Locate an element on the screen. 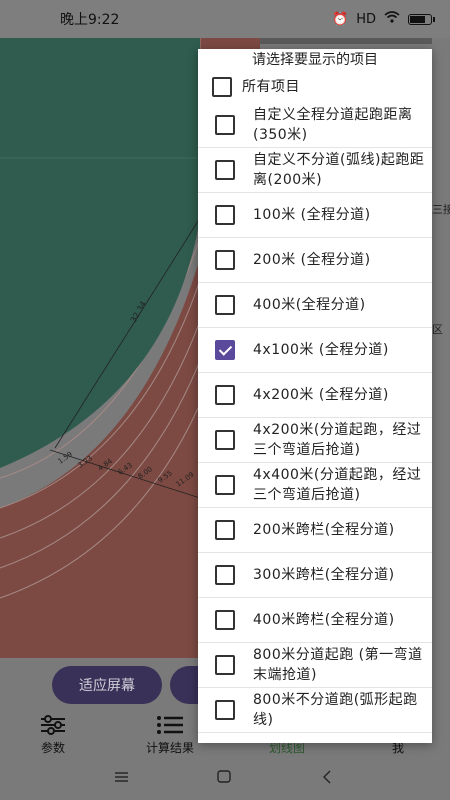 The width and height of the screenshot is (450, 800). option-label: 所有项目 is located at coordinates (271, 87).